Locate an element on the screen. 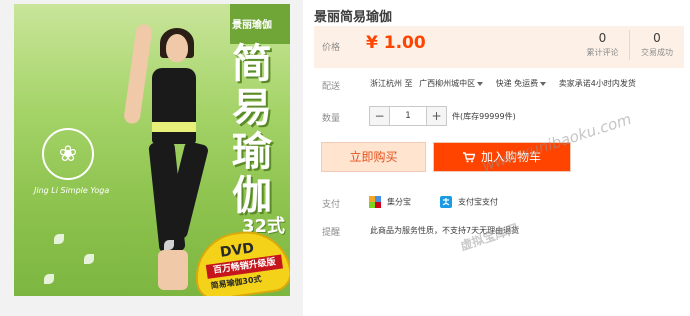 The height and width of the screenshot is (316, 690). destination-select: 广西柳州城中区 is located at coordinates (456, 83).